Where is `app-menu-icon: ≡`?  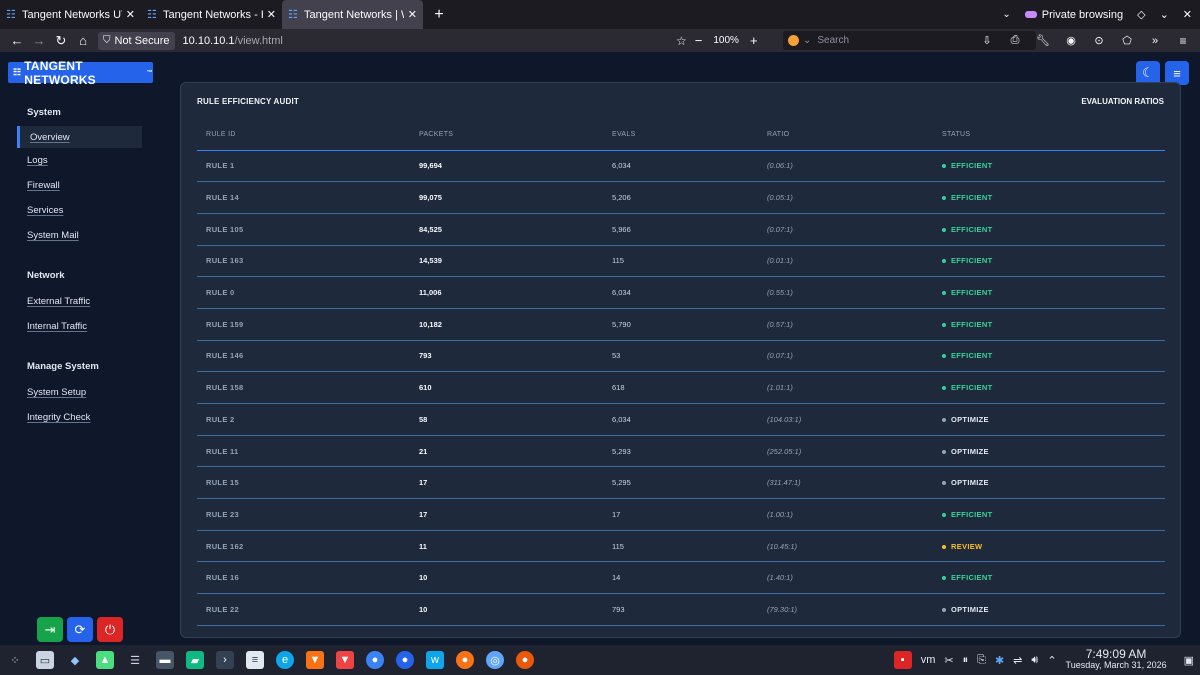 app-menu-icon: ≡ is located at coordinates (1183, 41).